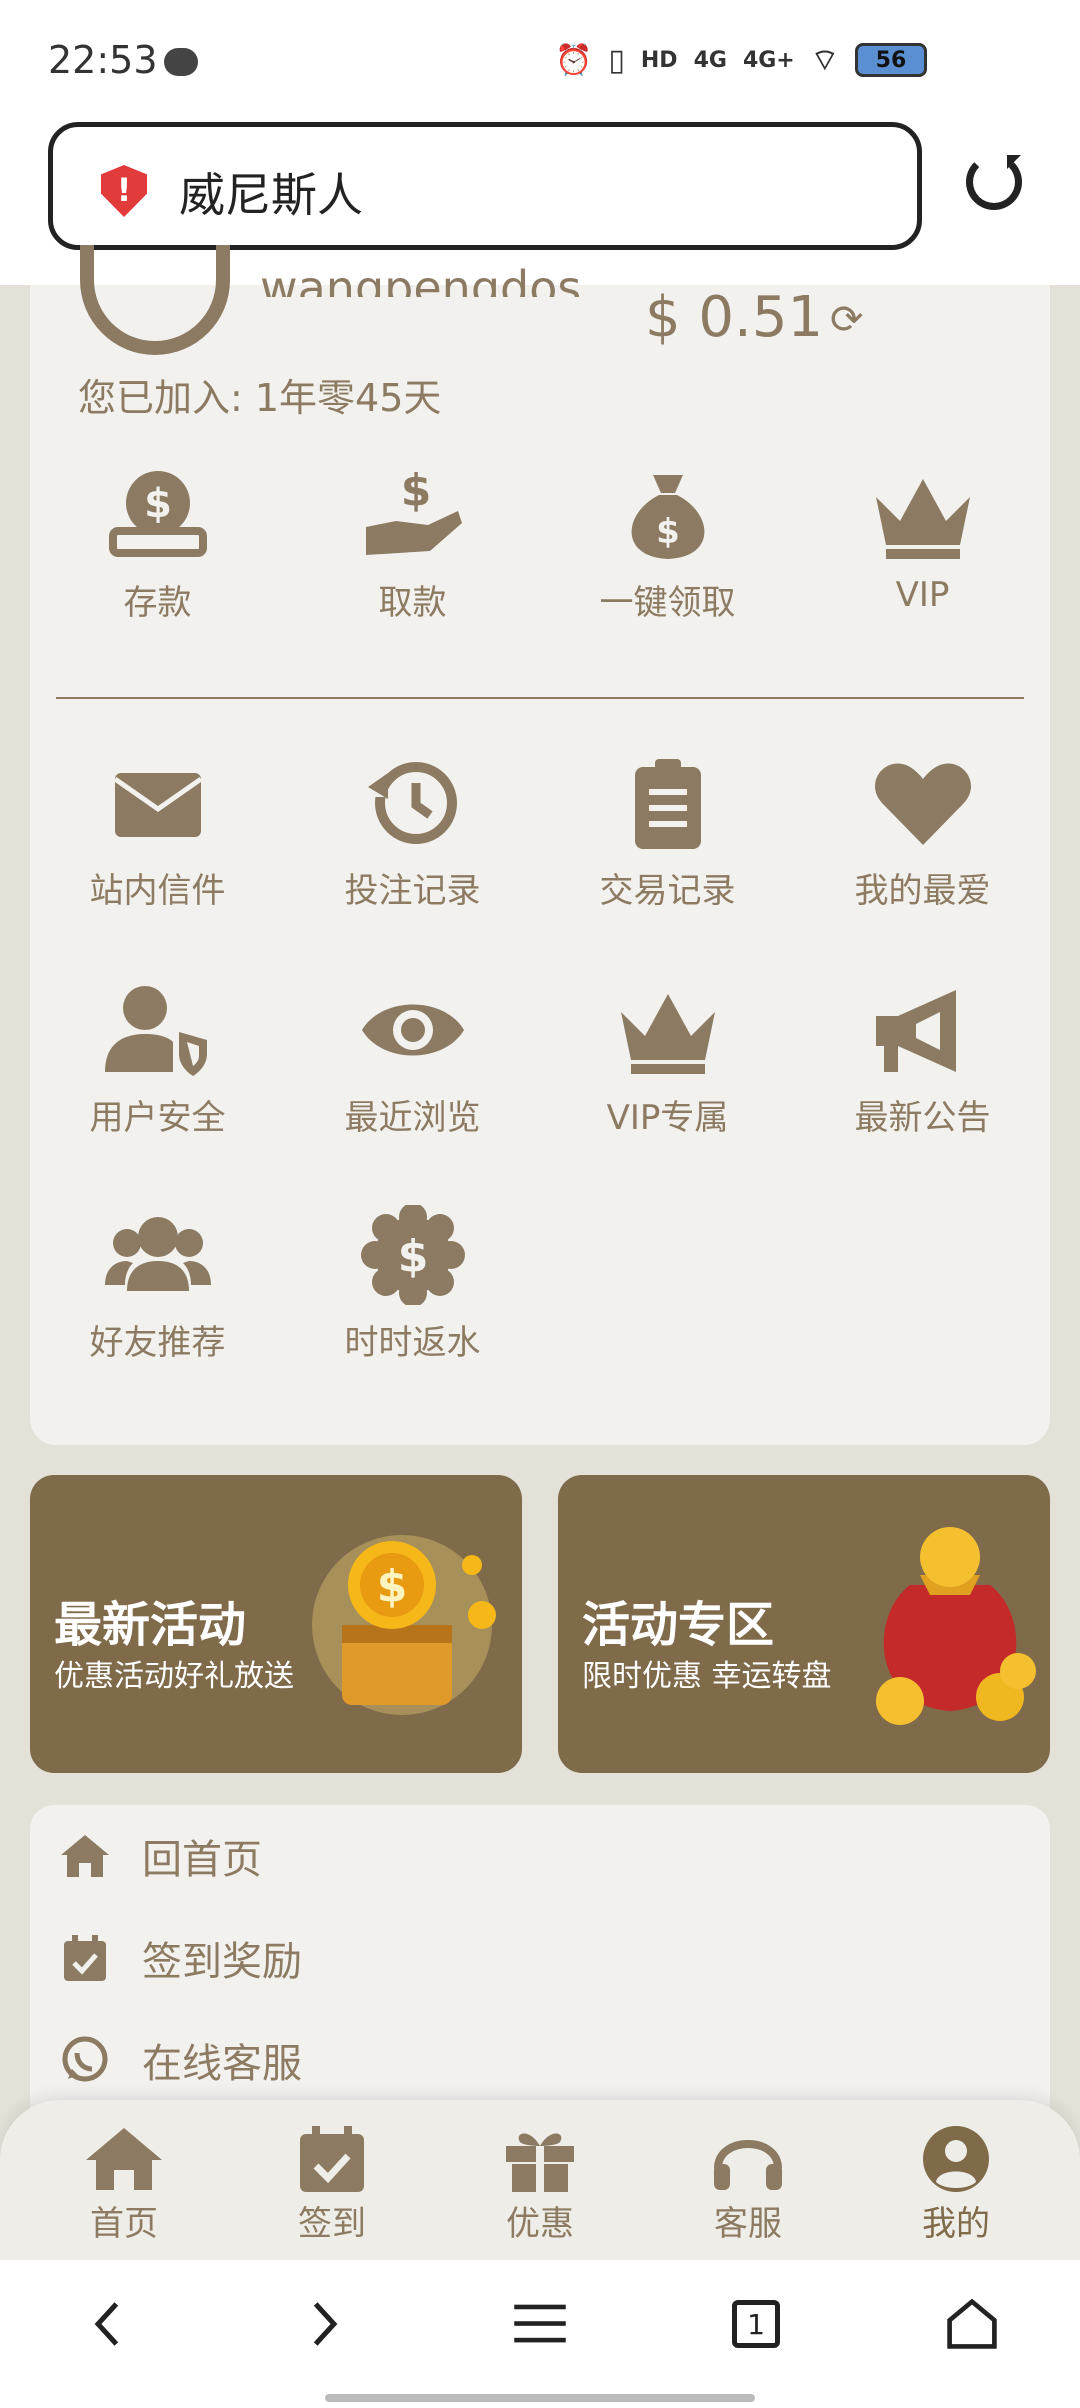  I want to click on battery-icon: 56, so click(890, 60).